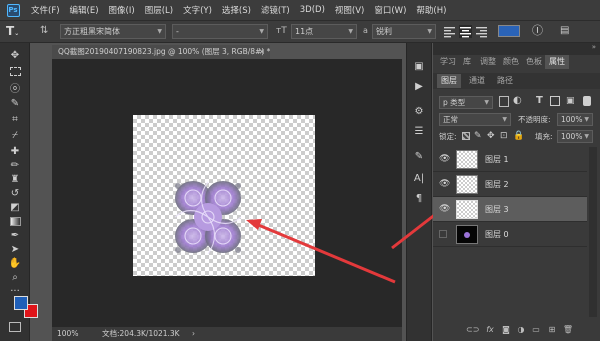 The height and width of the screenshot is (341, 600). What do you see at coordinates (15, 249) in the screenshot?
I see `path-select-tool-icon: ➤` at bounding box center [15, 249].